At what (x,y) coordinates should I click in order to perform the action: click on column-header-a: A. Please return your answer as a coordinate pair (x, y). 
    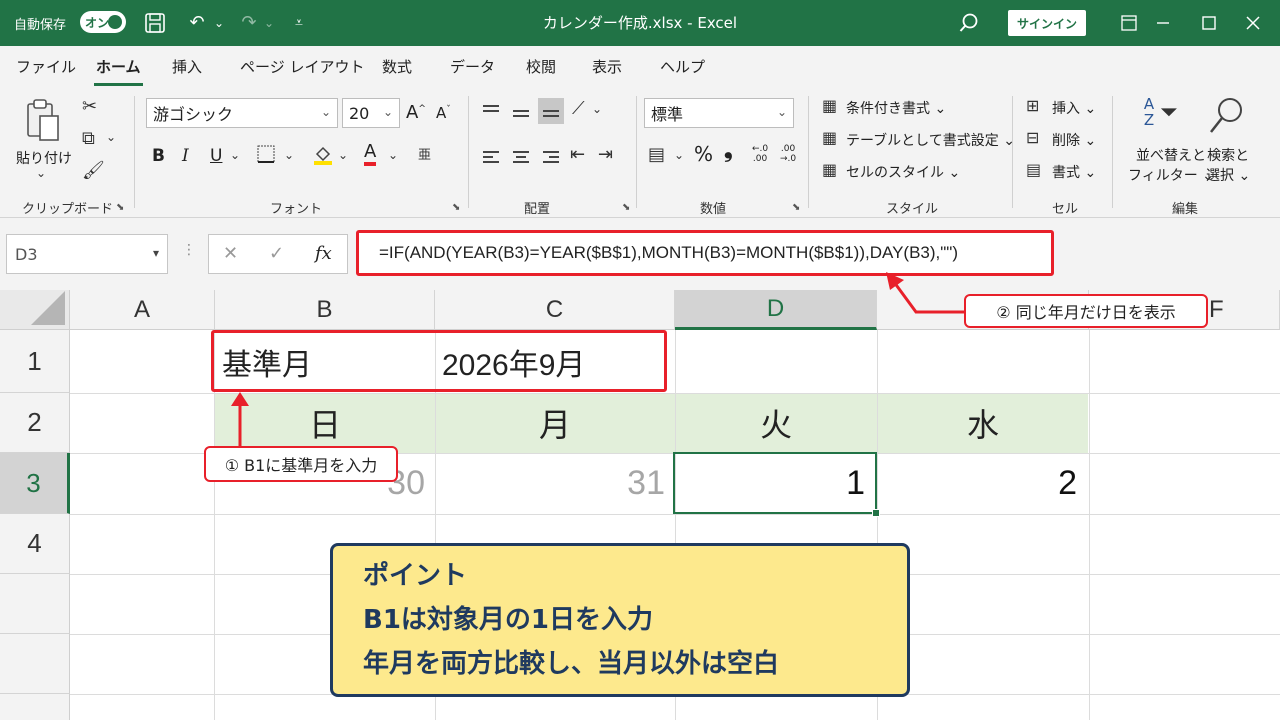
    Looking at the image, I should click on (142, 310).